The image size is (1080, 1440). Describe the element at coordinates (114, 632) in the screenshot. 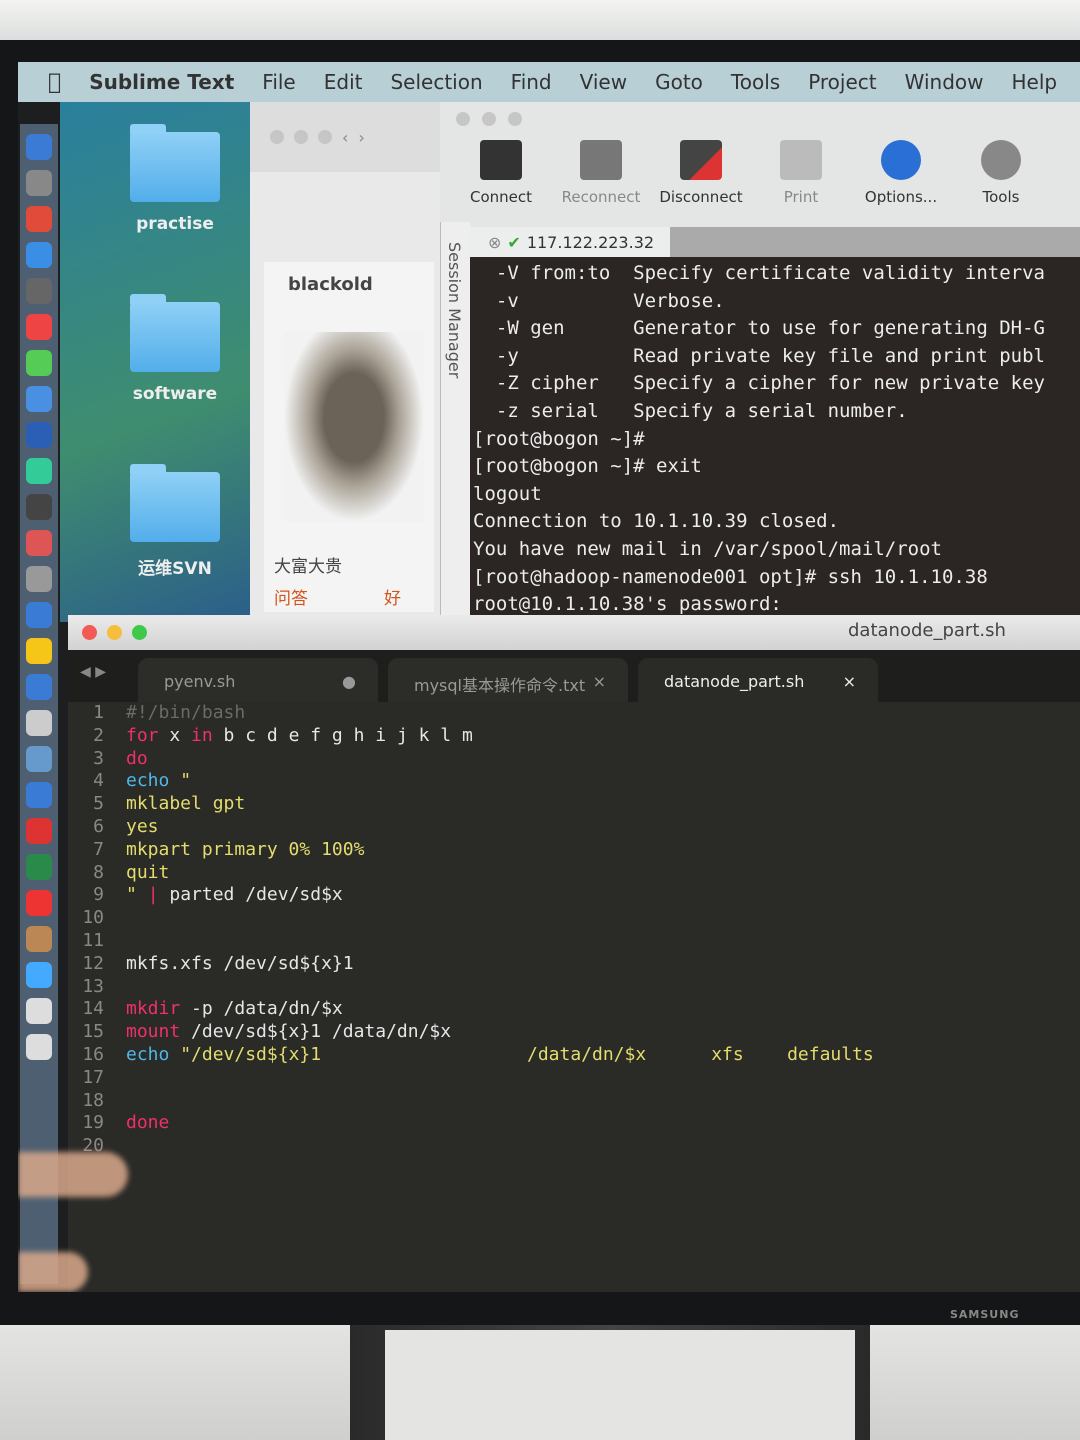

I see `minimize-button` at that location.